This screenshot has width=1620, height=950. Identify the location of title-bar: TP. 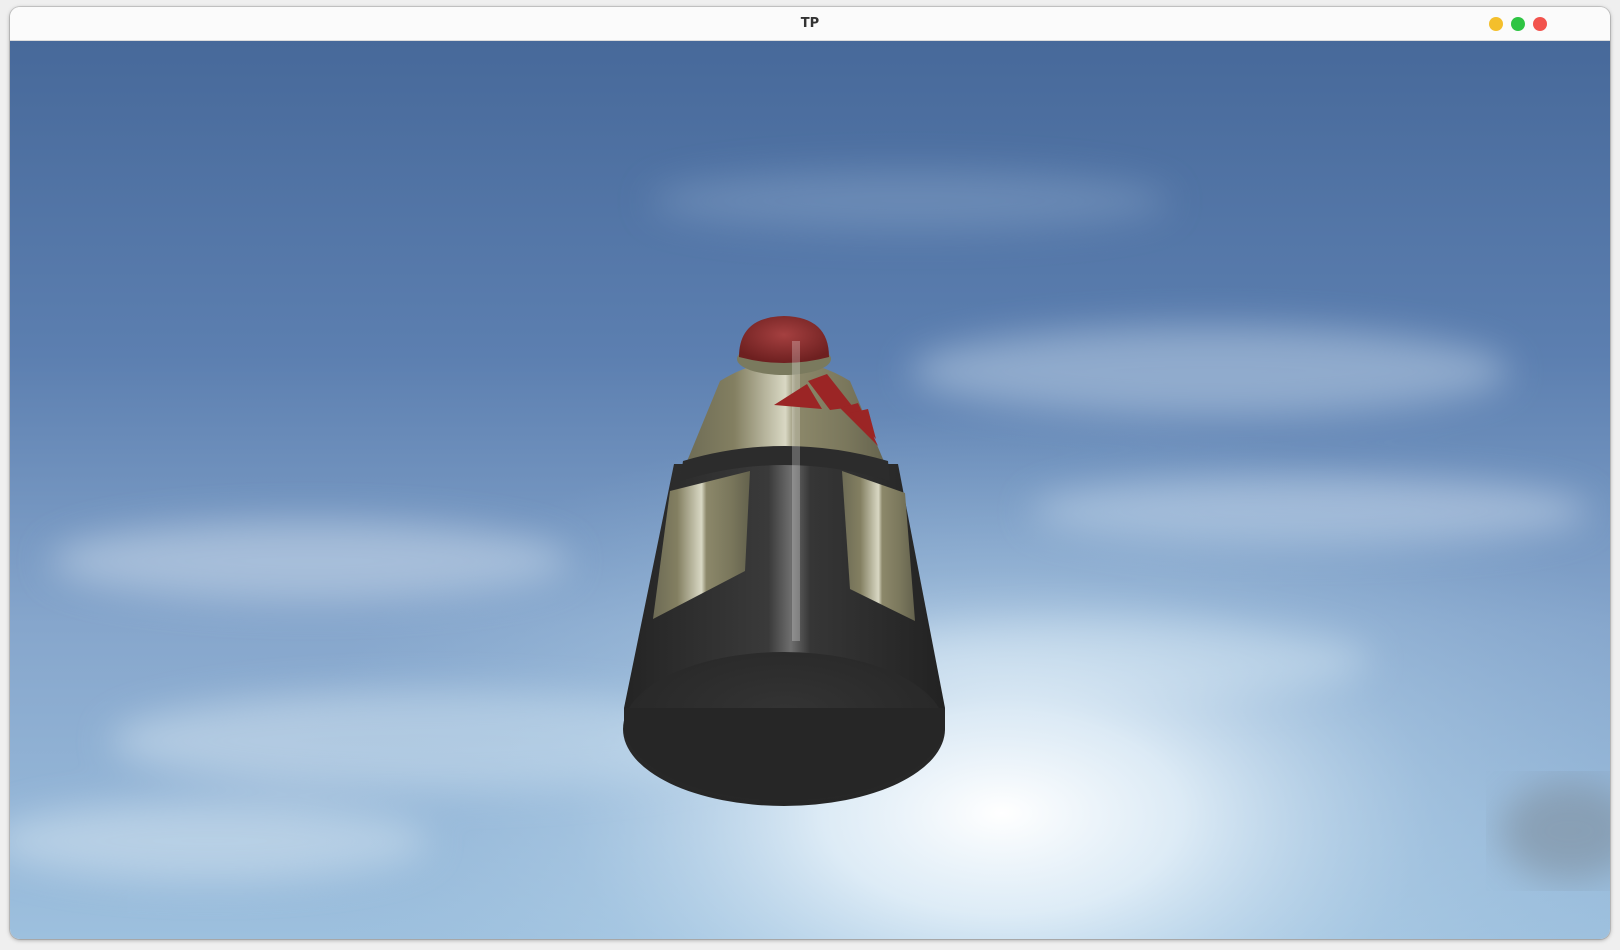
(810, 24).